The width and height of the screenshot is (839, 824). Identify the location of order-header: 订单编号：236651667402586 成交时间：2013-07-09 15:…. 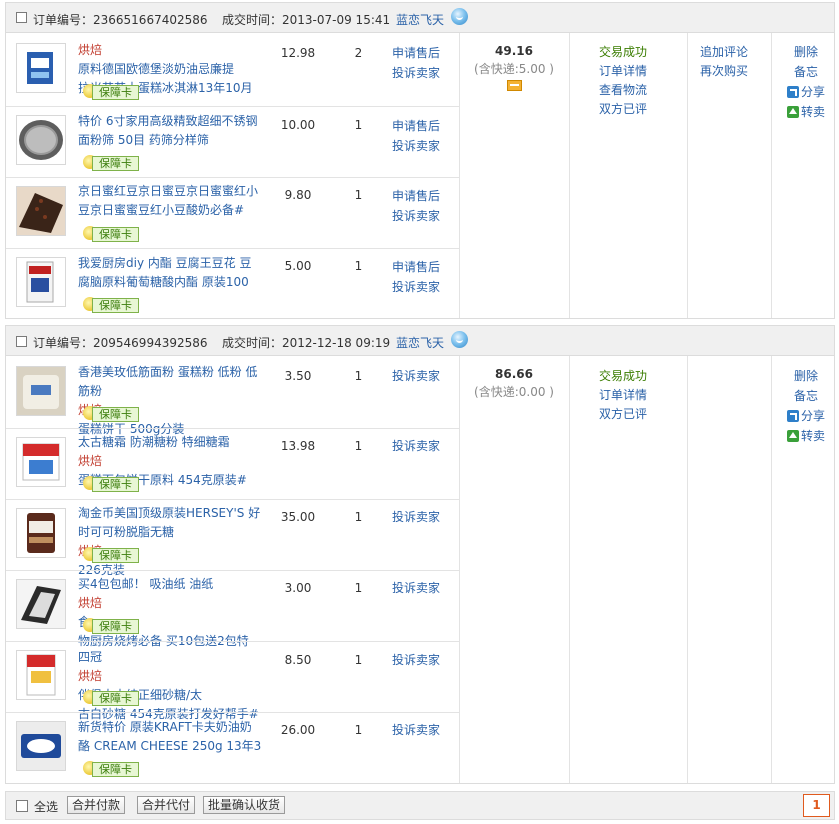
(420, 18).